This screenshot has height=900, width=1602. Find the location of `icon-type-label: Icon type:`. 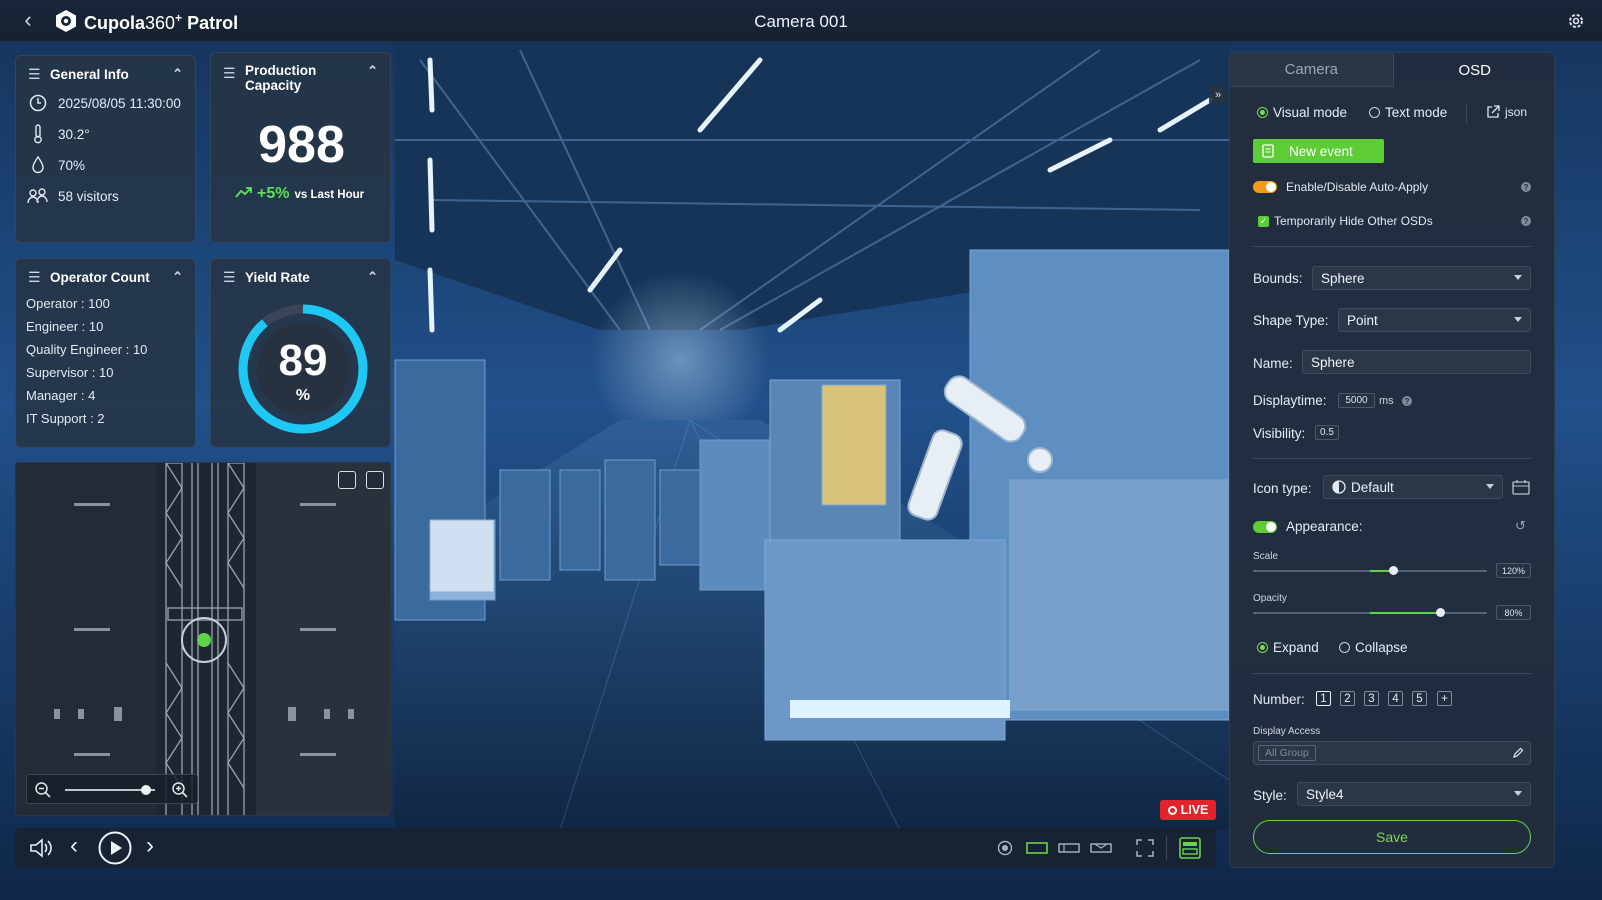

icon-type-label: Icon type: is located at coordinates (1282, 488).